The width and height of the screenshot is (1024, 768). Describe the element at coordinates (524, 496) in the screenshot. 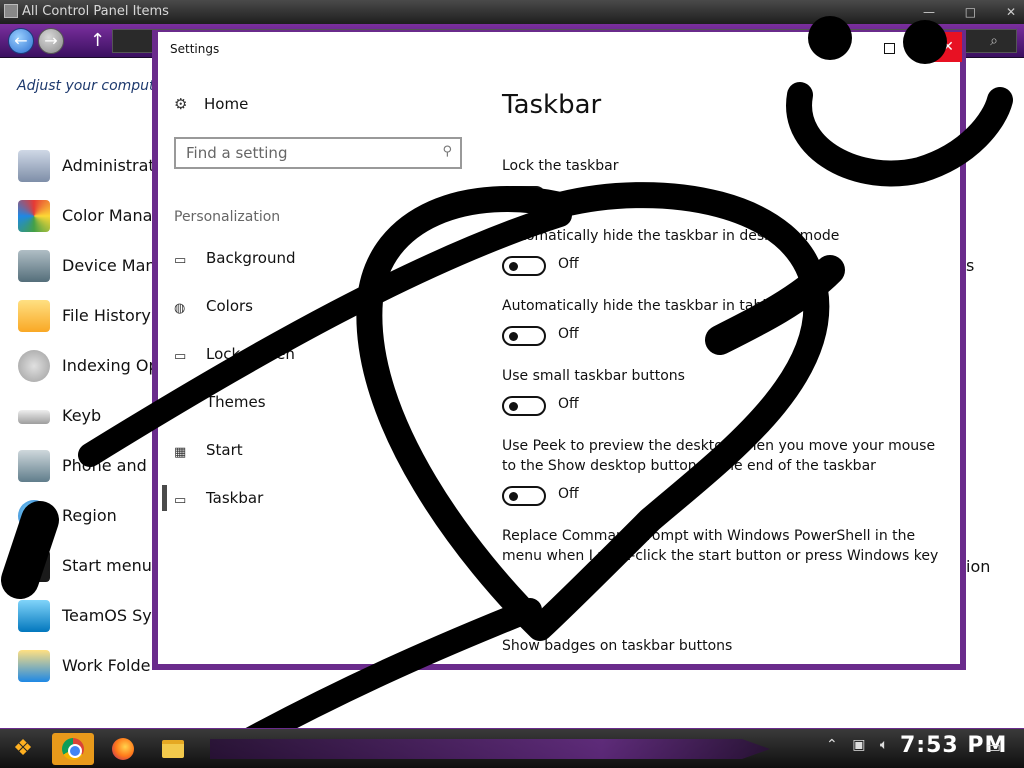

I see `peek-toggle` at that location.